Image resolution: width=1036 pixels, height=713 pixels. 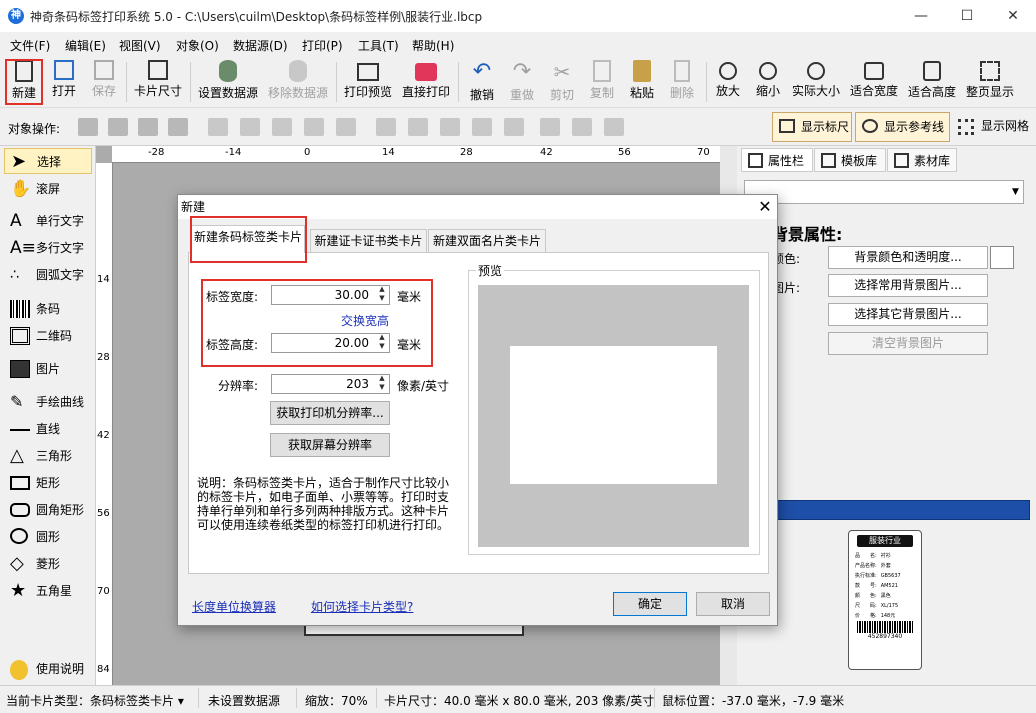 I want to click on tab-id-card: 新建证卡证书类卡片, so click(x=368, y=240).